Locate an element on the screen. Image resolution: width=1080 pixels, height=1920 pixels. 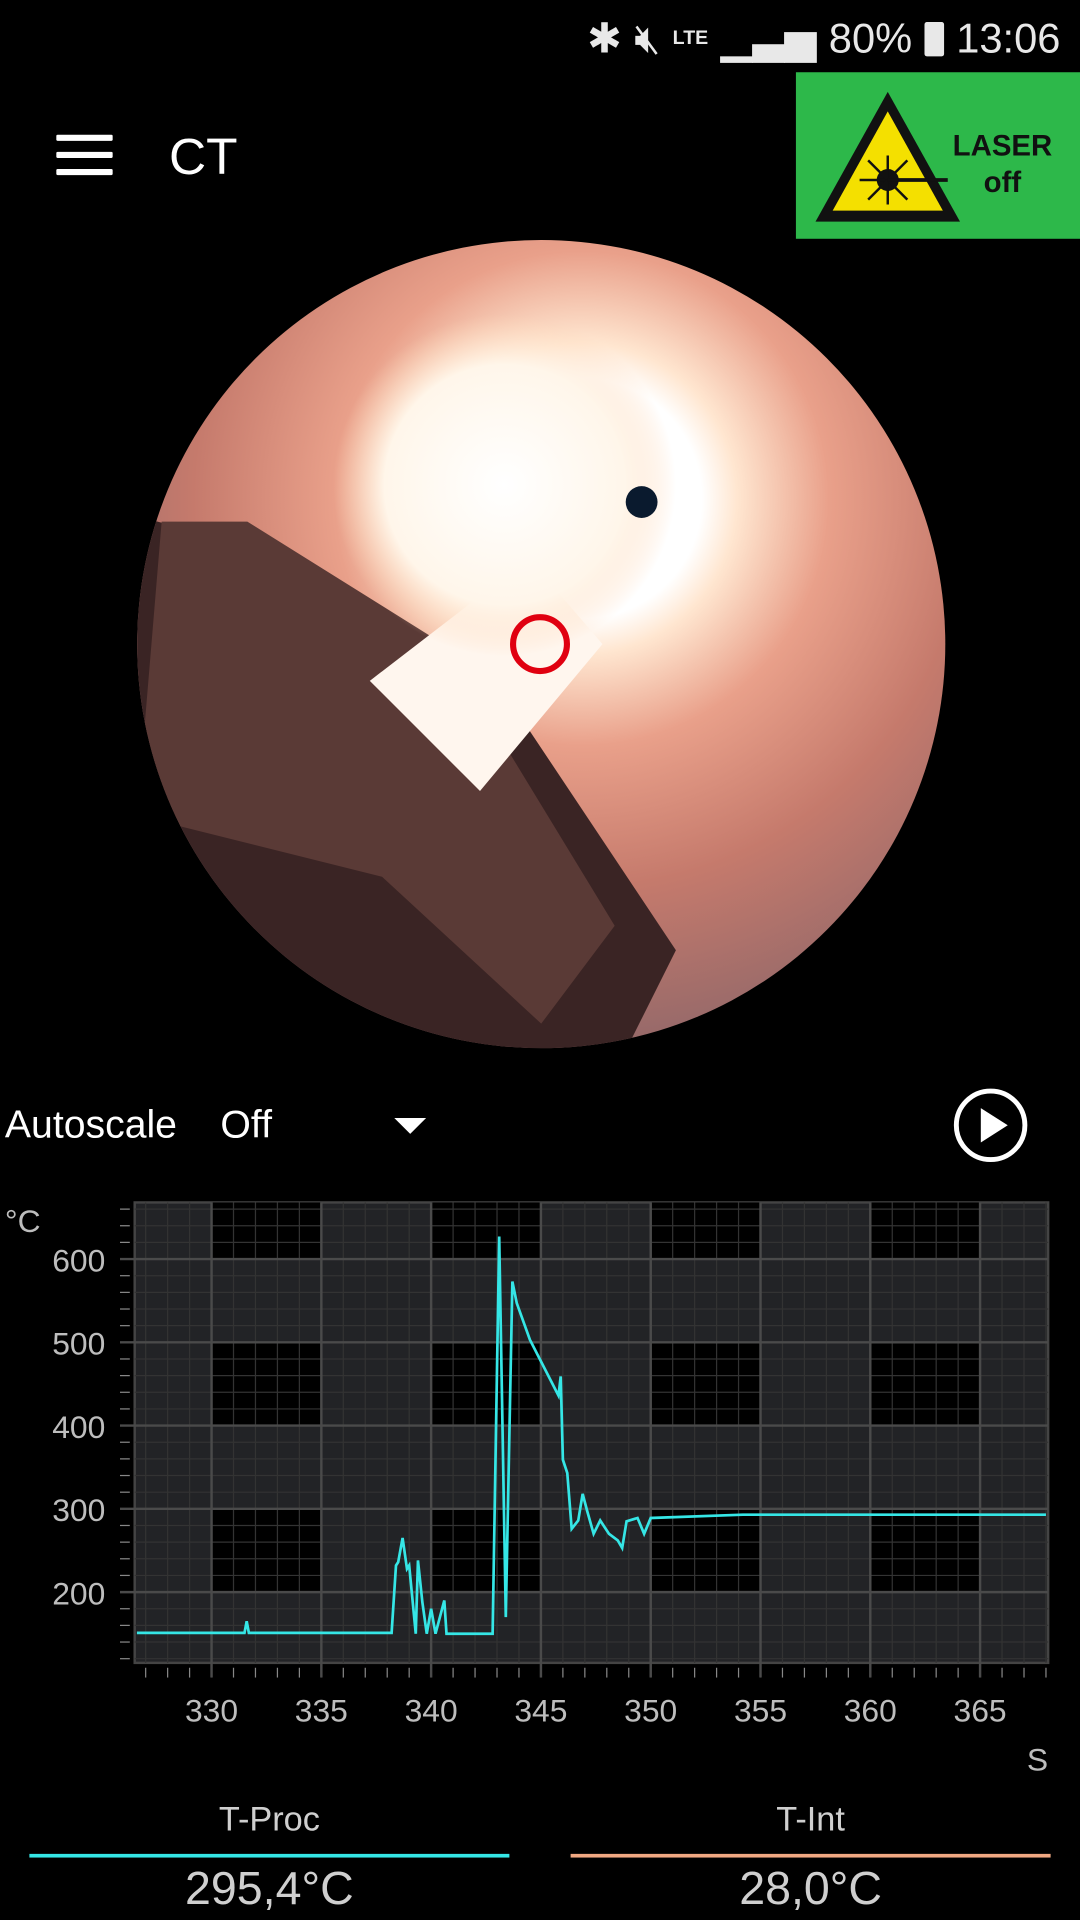
page-title: CT is located at coordinates (203, 156).